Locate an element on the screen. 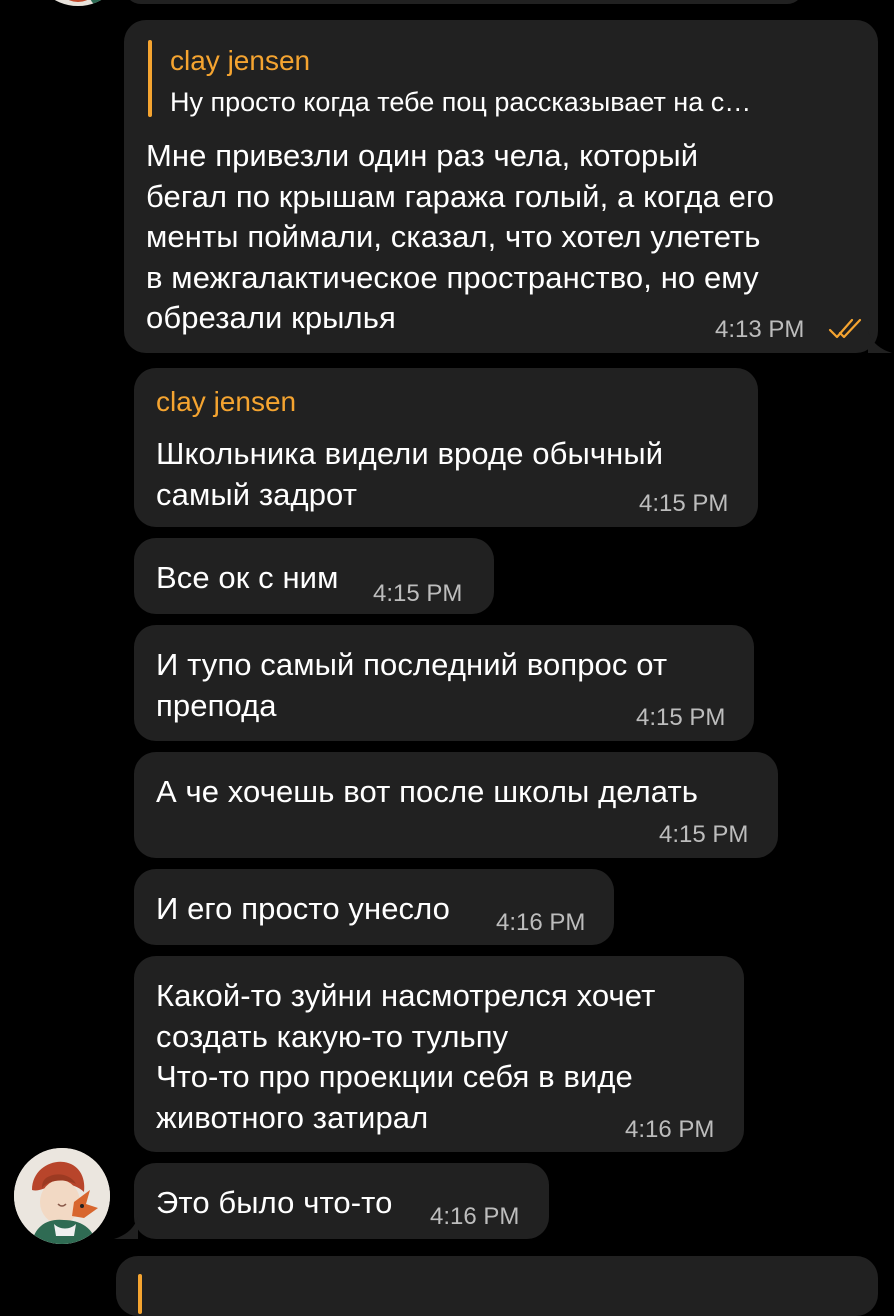 The image size is (894, 1316). message-bubble-incoming: И его просто унесло 4:16 PM is located at coordinates (374, 907).